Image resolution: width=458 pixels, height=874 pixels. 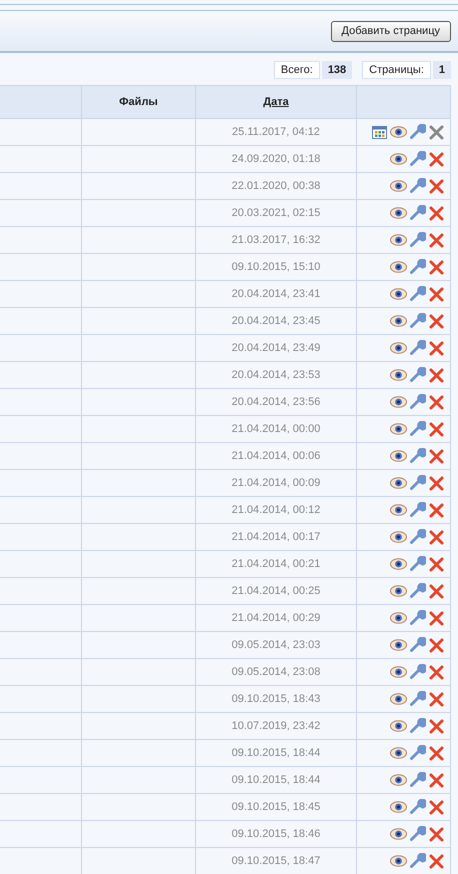 I want to click on date-text: 21.04.2014, 00:17, so click(x=276, y=537).